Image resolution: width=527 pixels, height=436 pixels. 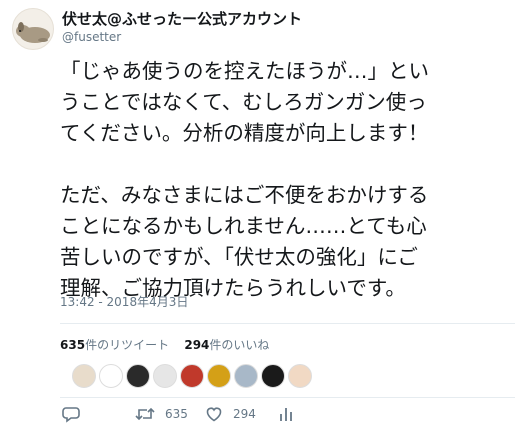 What do you see at coordinates (239, 345) in the screenshot?
I see `like-stat-label: 件のいいね` at bounding box center [239, 345].